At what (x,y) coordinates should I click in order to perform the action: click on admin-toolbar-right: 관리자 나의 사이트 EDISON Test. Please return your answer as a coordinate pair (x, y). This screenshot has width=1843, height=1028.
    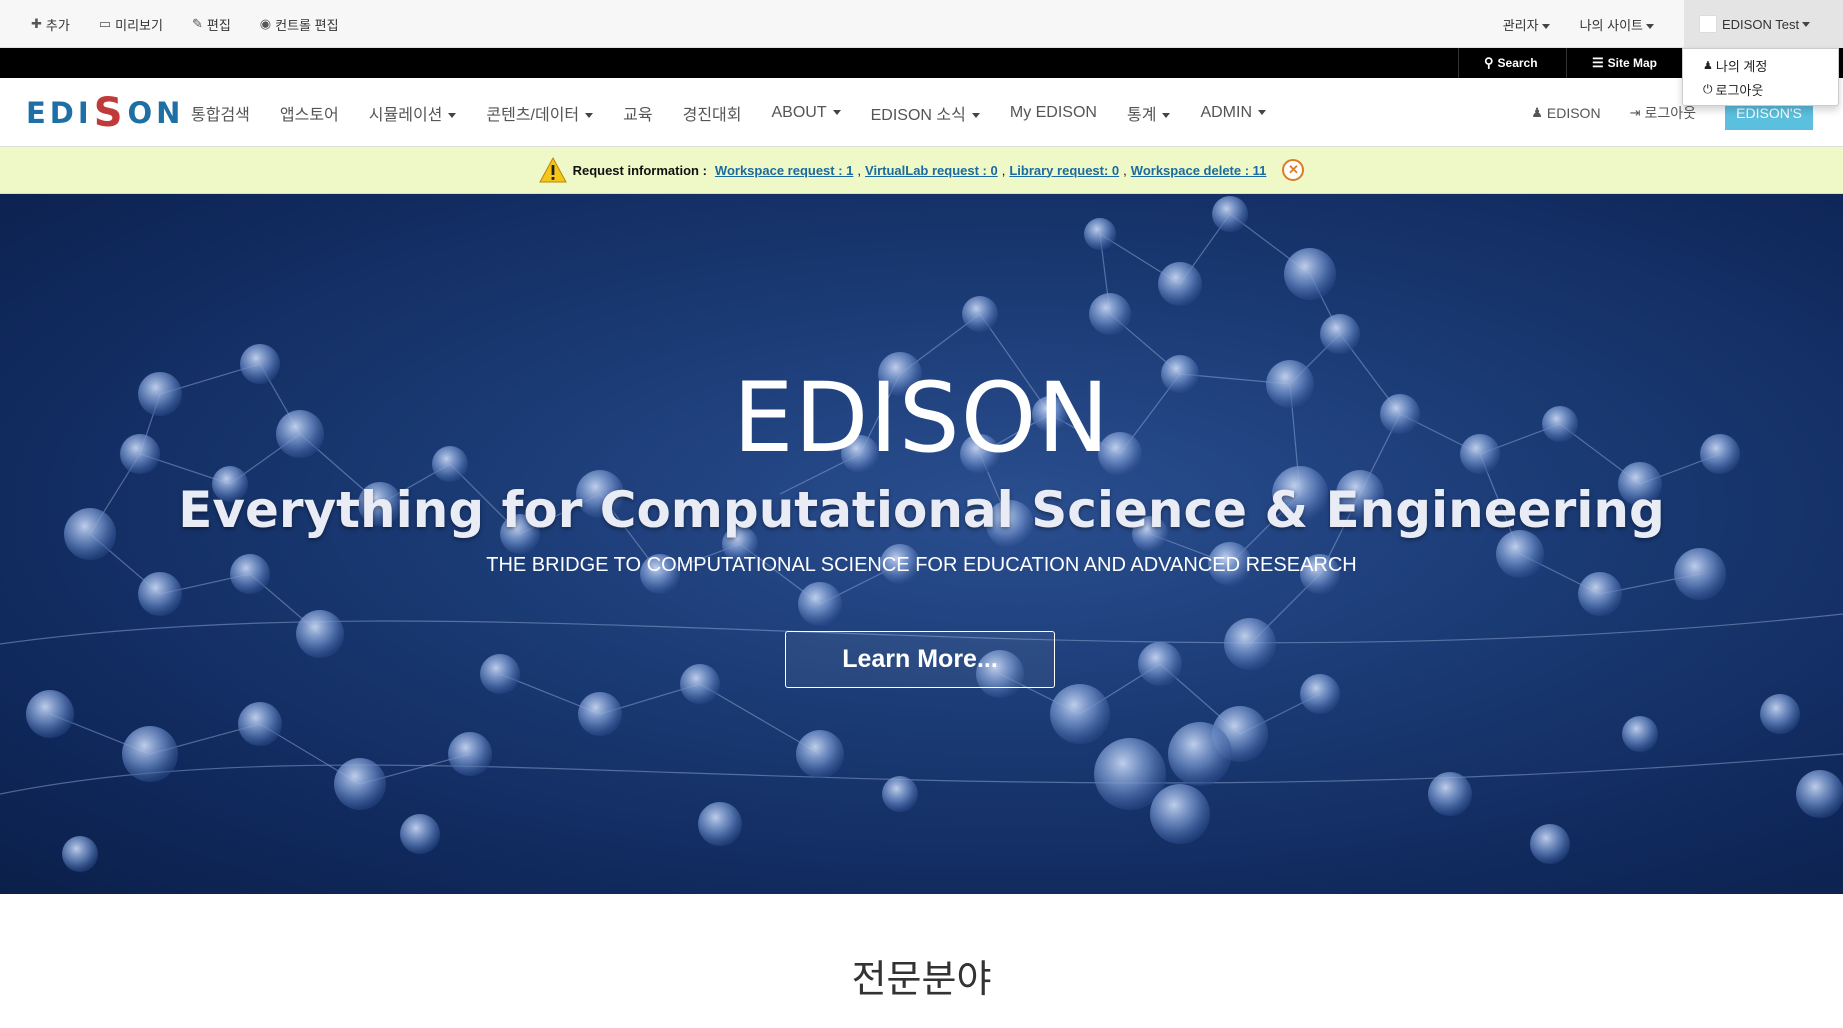
    Looking at the image, I should click on (1673, 24).